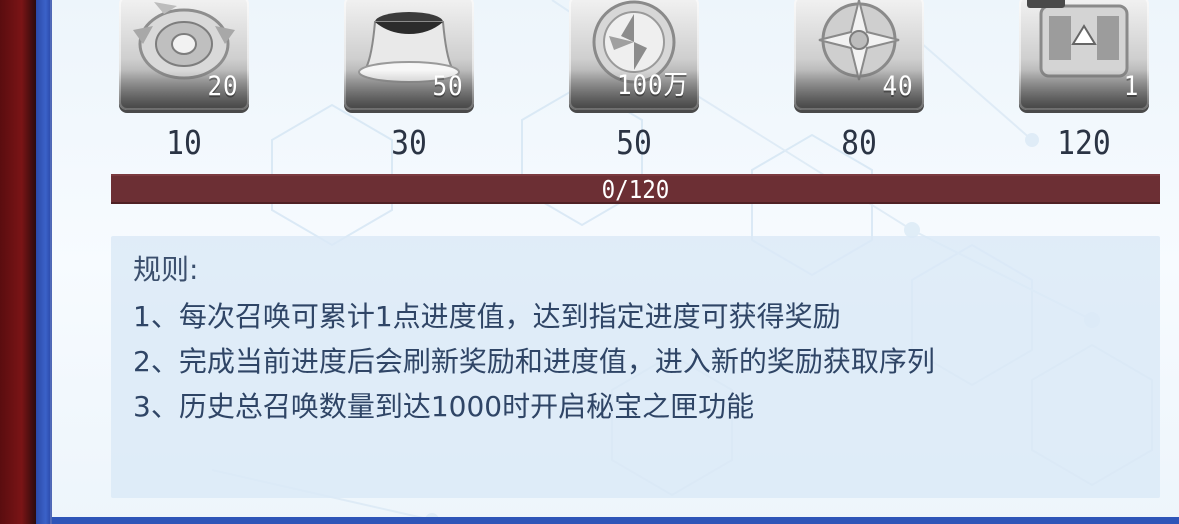 Image resolution: width=1179 pixels, height=524 pixels. What do you see at coordinates (409, 55) in the screenshot?
I see `reward-card: 50` at bounding box center [409, 55].